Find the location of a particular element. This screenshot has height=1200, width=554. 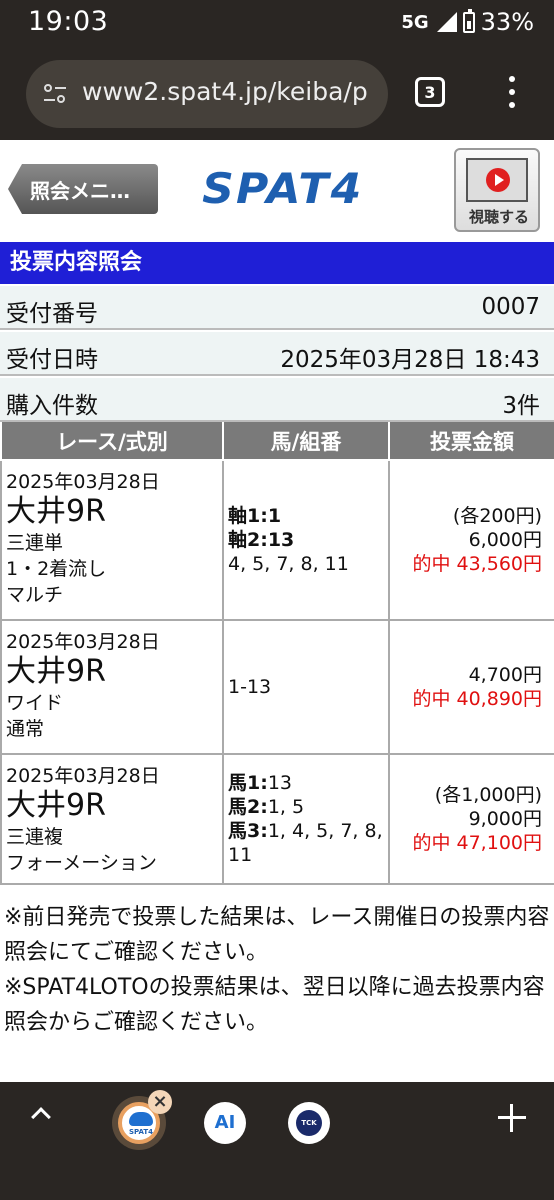

amount-cell: (各200円) 6,000円 的中 43,560円 is located at coordinates (471, 540).